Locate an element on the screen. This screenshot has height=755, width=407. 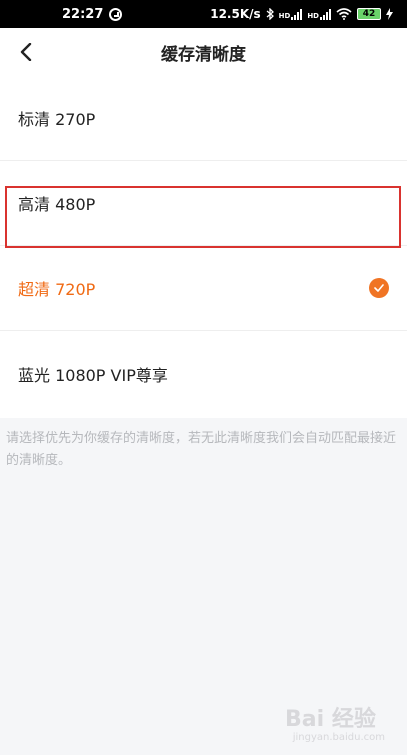
chevron-left-icon is located at coordinates (26, 52).